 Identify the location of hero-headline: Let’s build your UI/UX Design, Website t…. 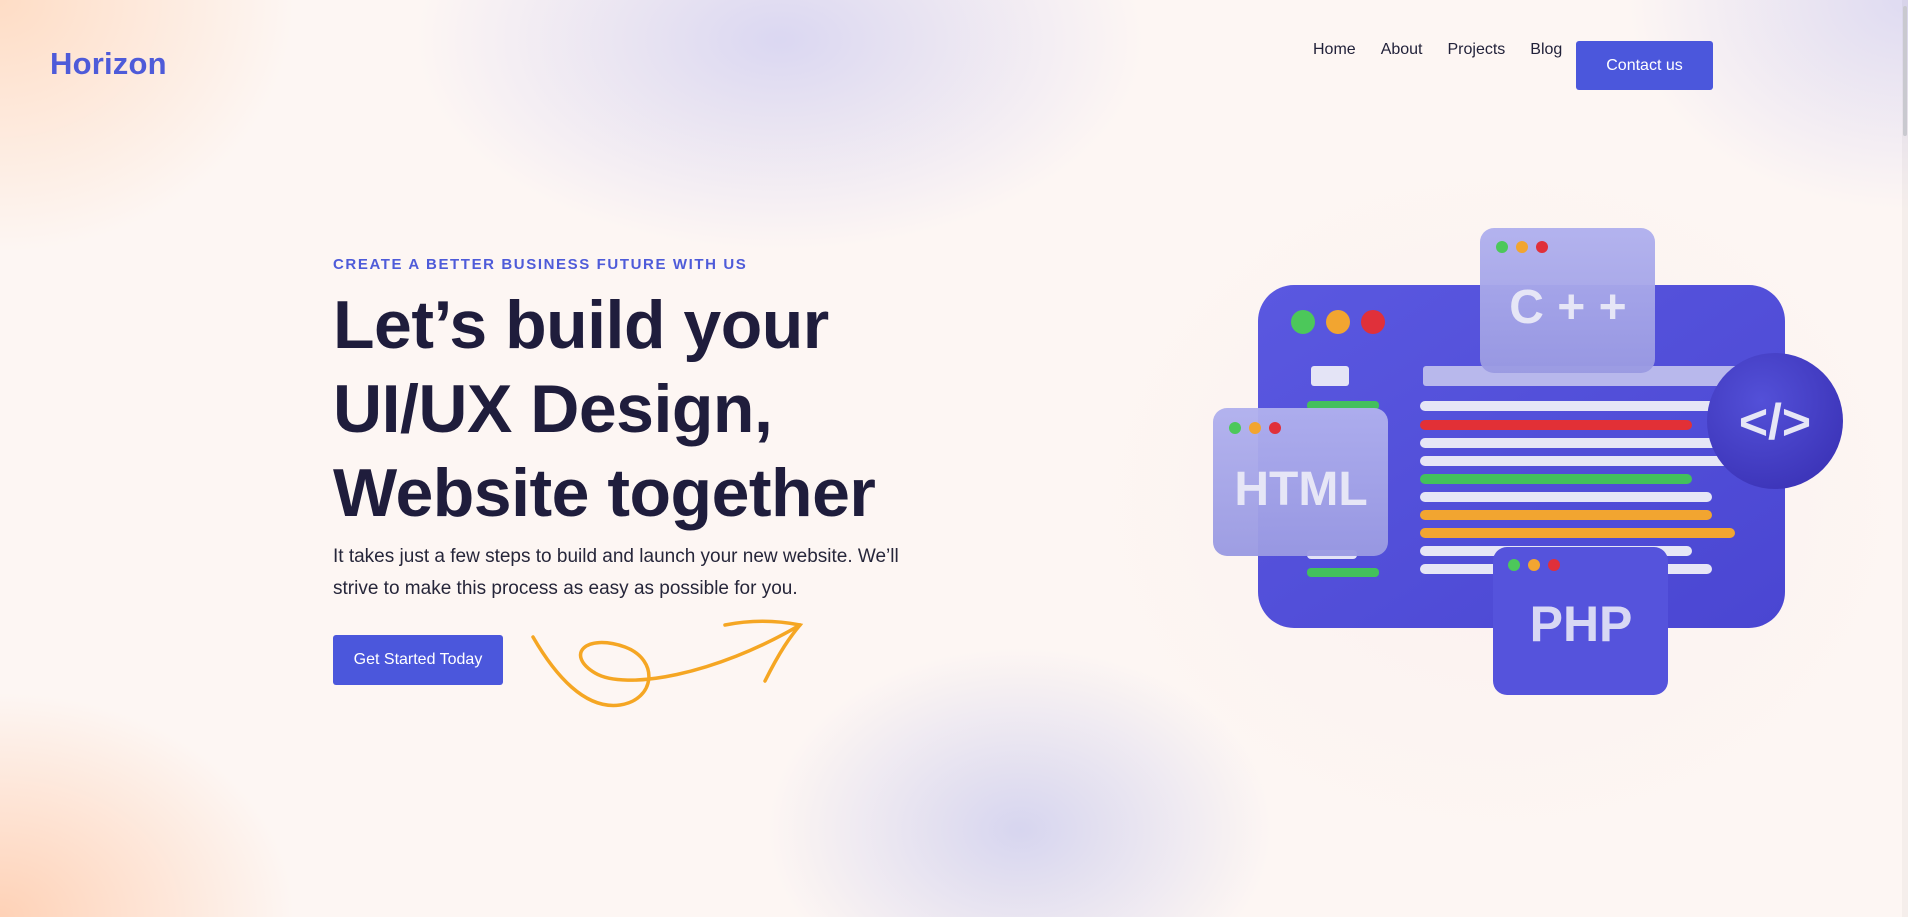
(653, 409).